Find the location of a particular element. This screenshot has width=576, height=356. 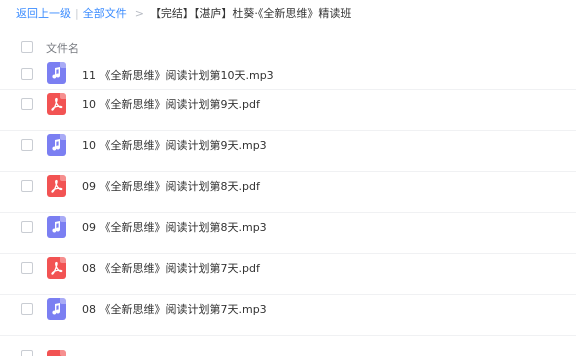

file-name: 10 《全新思维》阅读计划第9天.mp3 is located at coordinates (174, 145).